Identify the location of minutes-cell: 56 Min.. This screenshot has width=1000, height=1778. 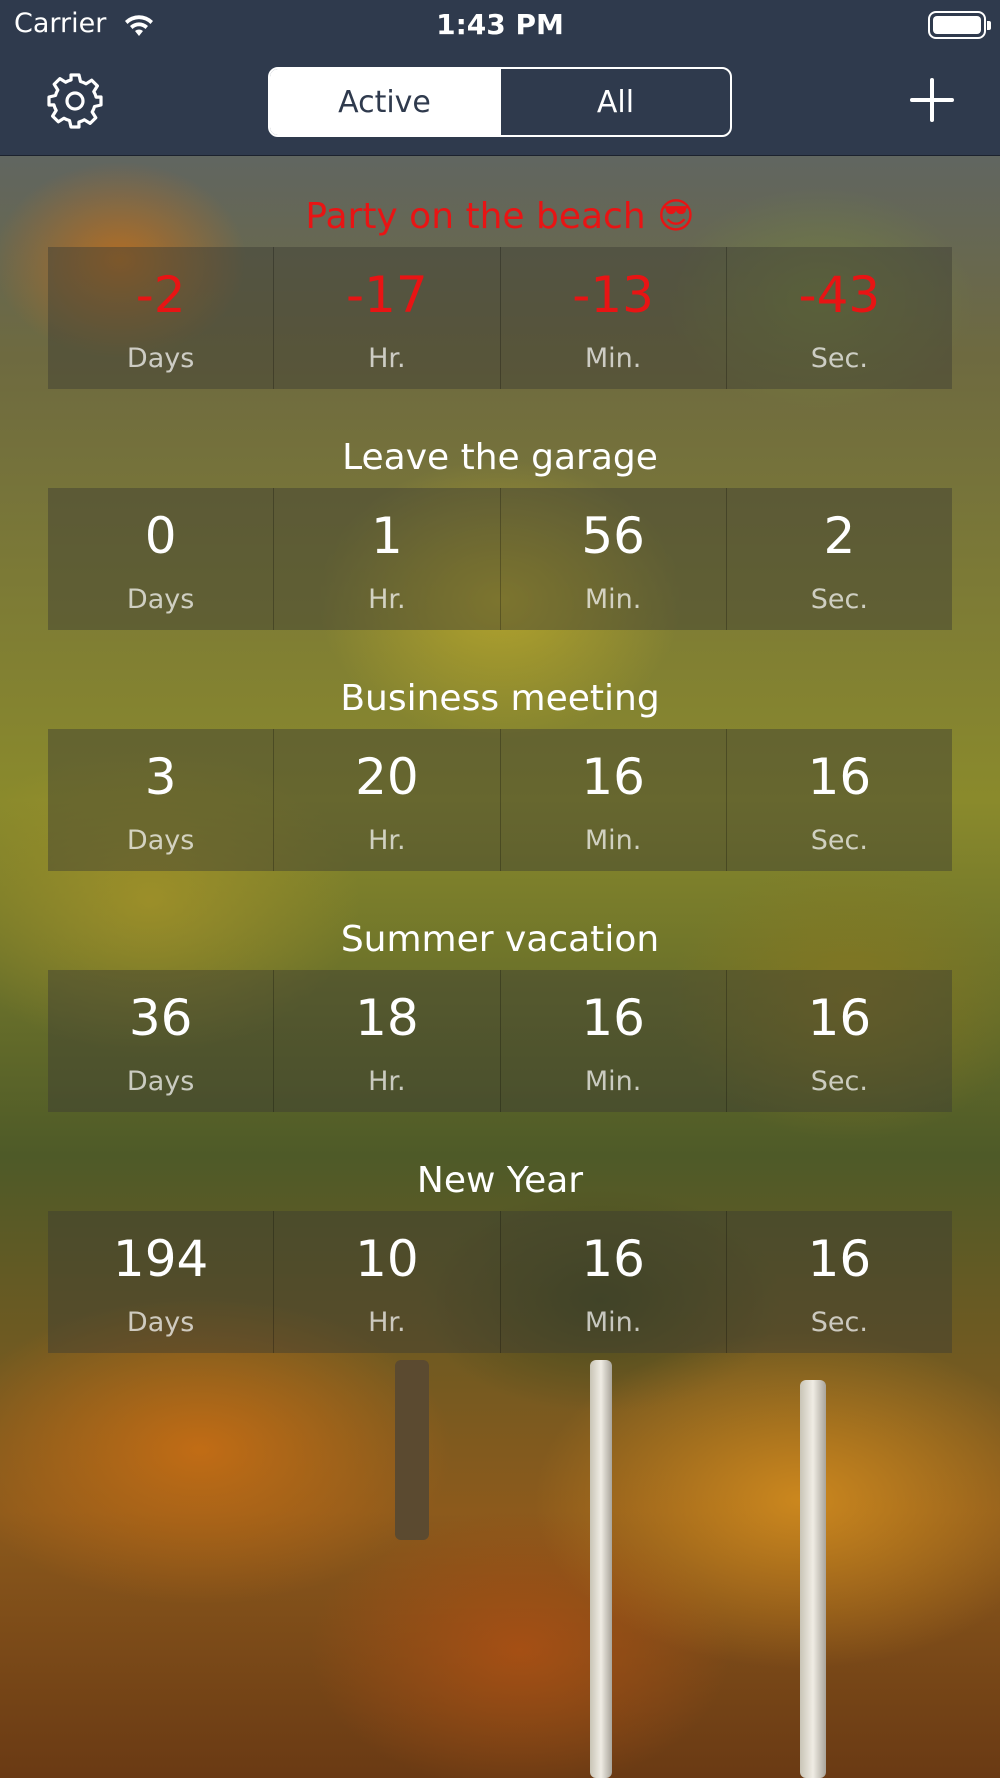
(613, 559).